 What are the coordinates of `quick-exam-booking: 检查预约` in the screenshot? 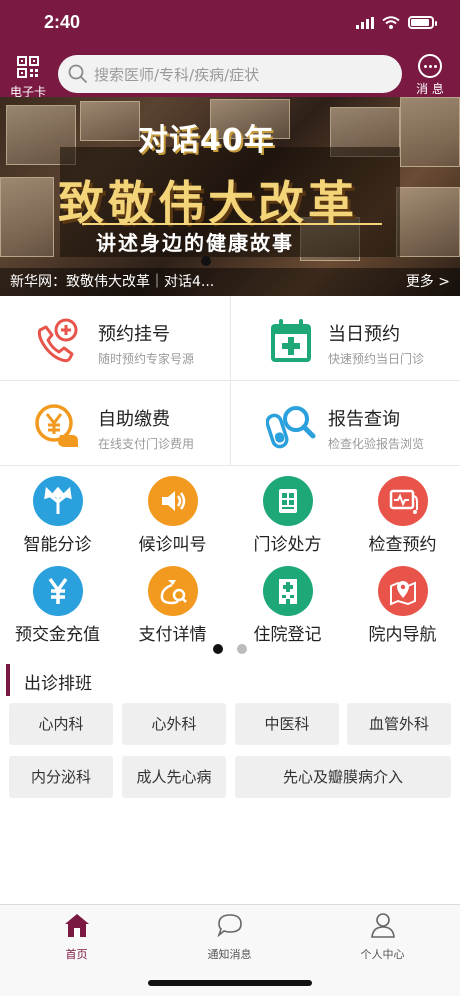 It's located at (402, 511).